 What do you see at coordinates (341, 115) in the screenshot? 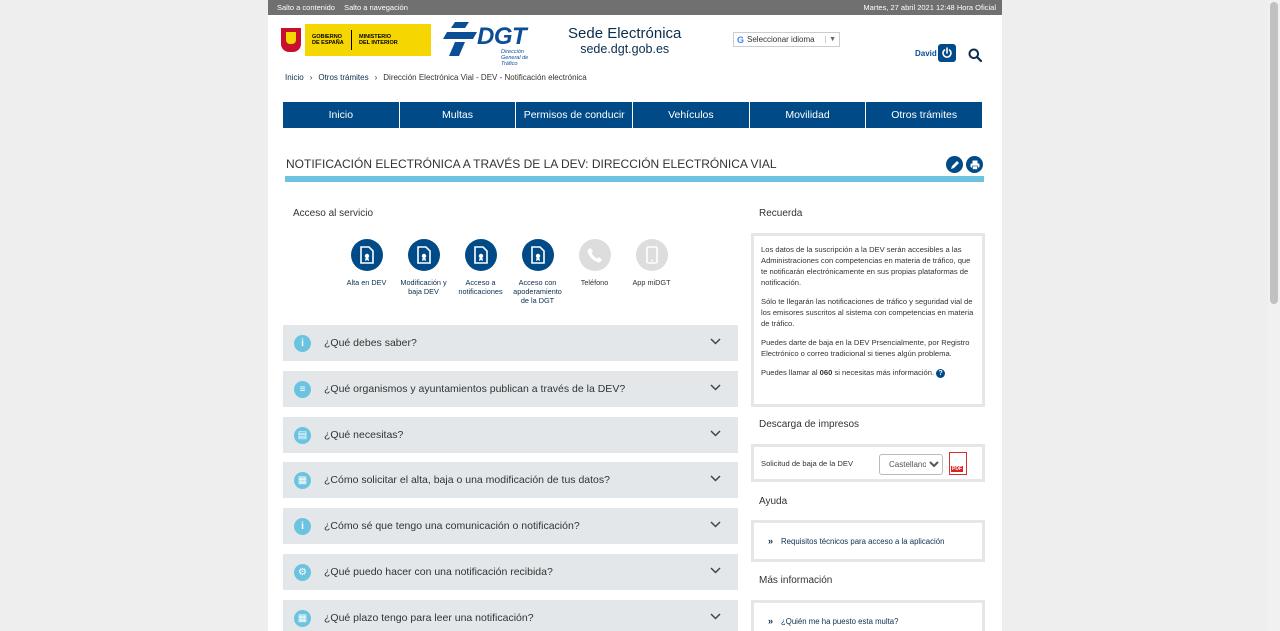
I see `nav-inicio: Inicio` at bounding box center [341, 115].